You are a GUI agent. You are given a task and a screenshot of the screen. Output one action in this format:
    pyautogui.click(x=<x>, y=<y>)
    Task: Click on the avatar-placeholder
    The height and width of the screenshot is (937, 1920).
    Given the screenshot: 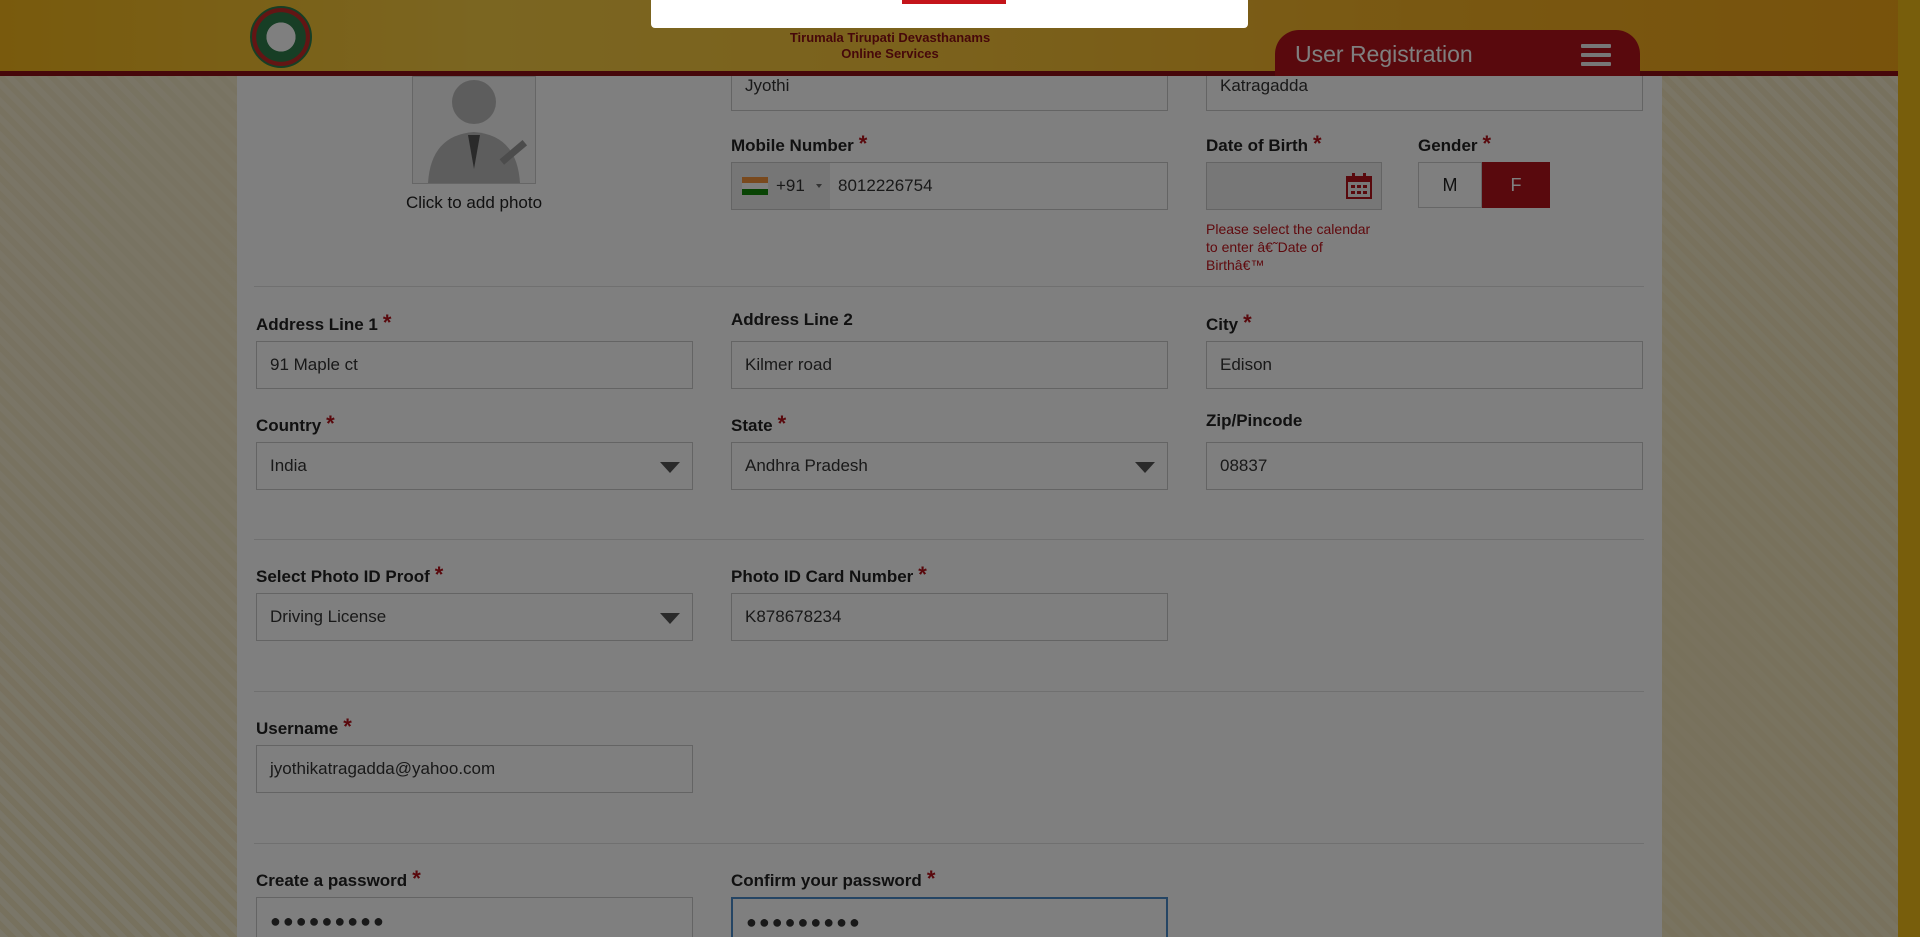 What is the action you would take?
    pyautogui.click(x=474, y=130)
    